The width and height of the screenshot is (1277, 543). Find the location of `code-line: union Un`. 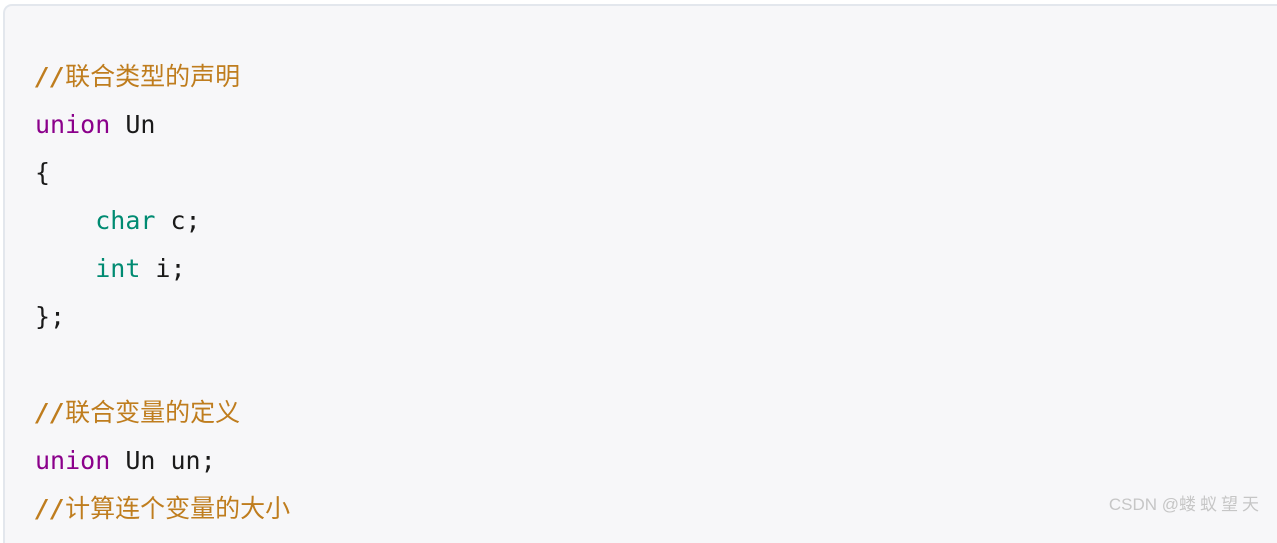

code-line: union Un is located at coordinates (656, 125).